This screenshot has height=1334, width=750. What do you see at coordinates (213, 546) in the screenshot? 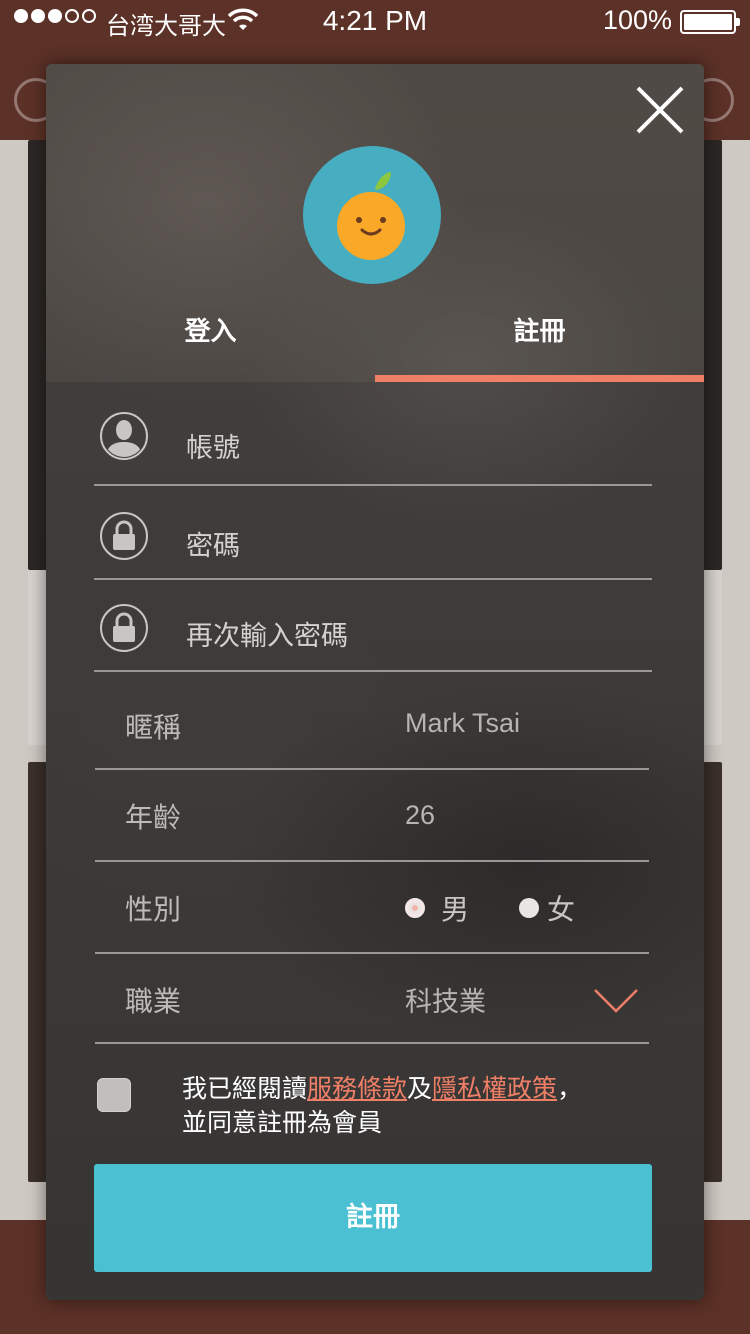
I see `password-placeholder: 密碼` at bounding box center [213, 546].